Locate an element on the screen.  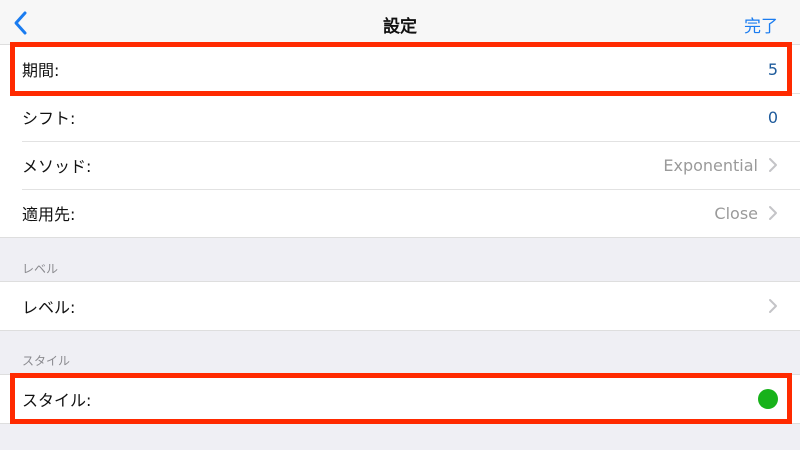
method-value: Exponential is located at coordinates (710, 165).